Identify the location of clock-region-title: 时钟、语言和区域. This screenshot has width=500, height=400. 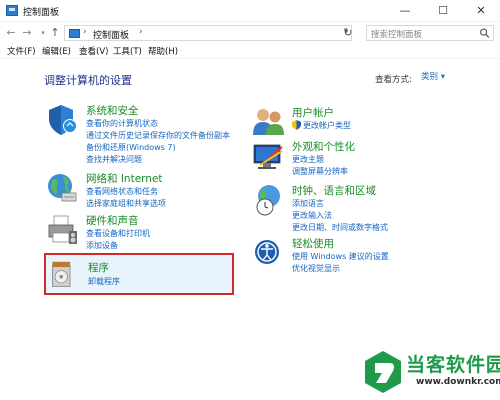
(334, 190).